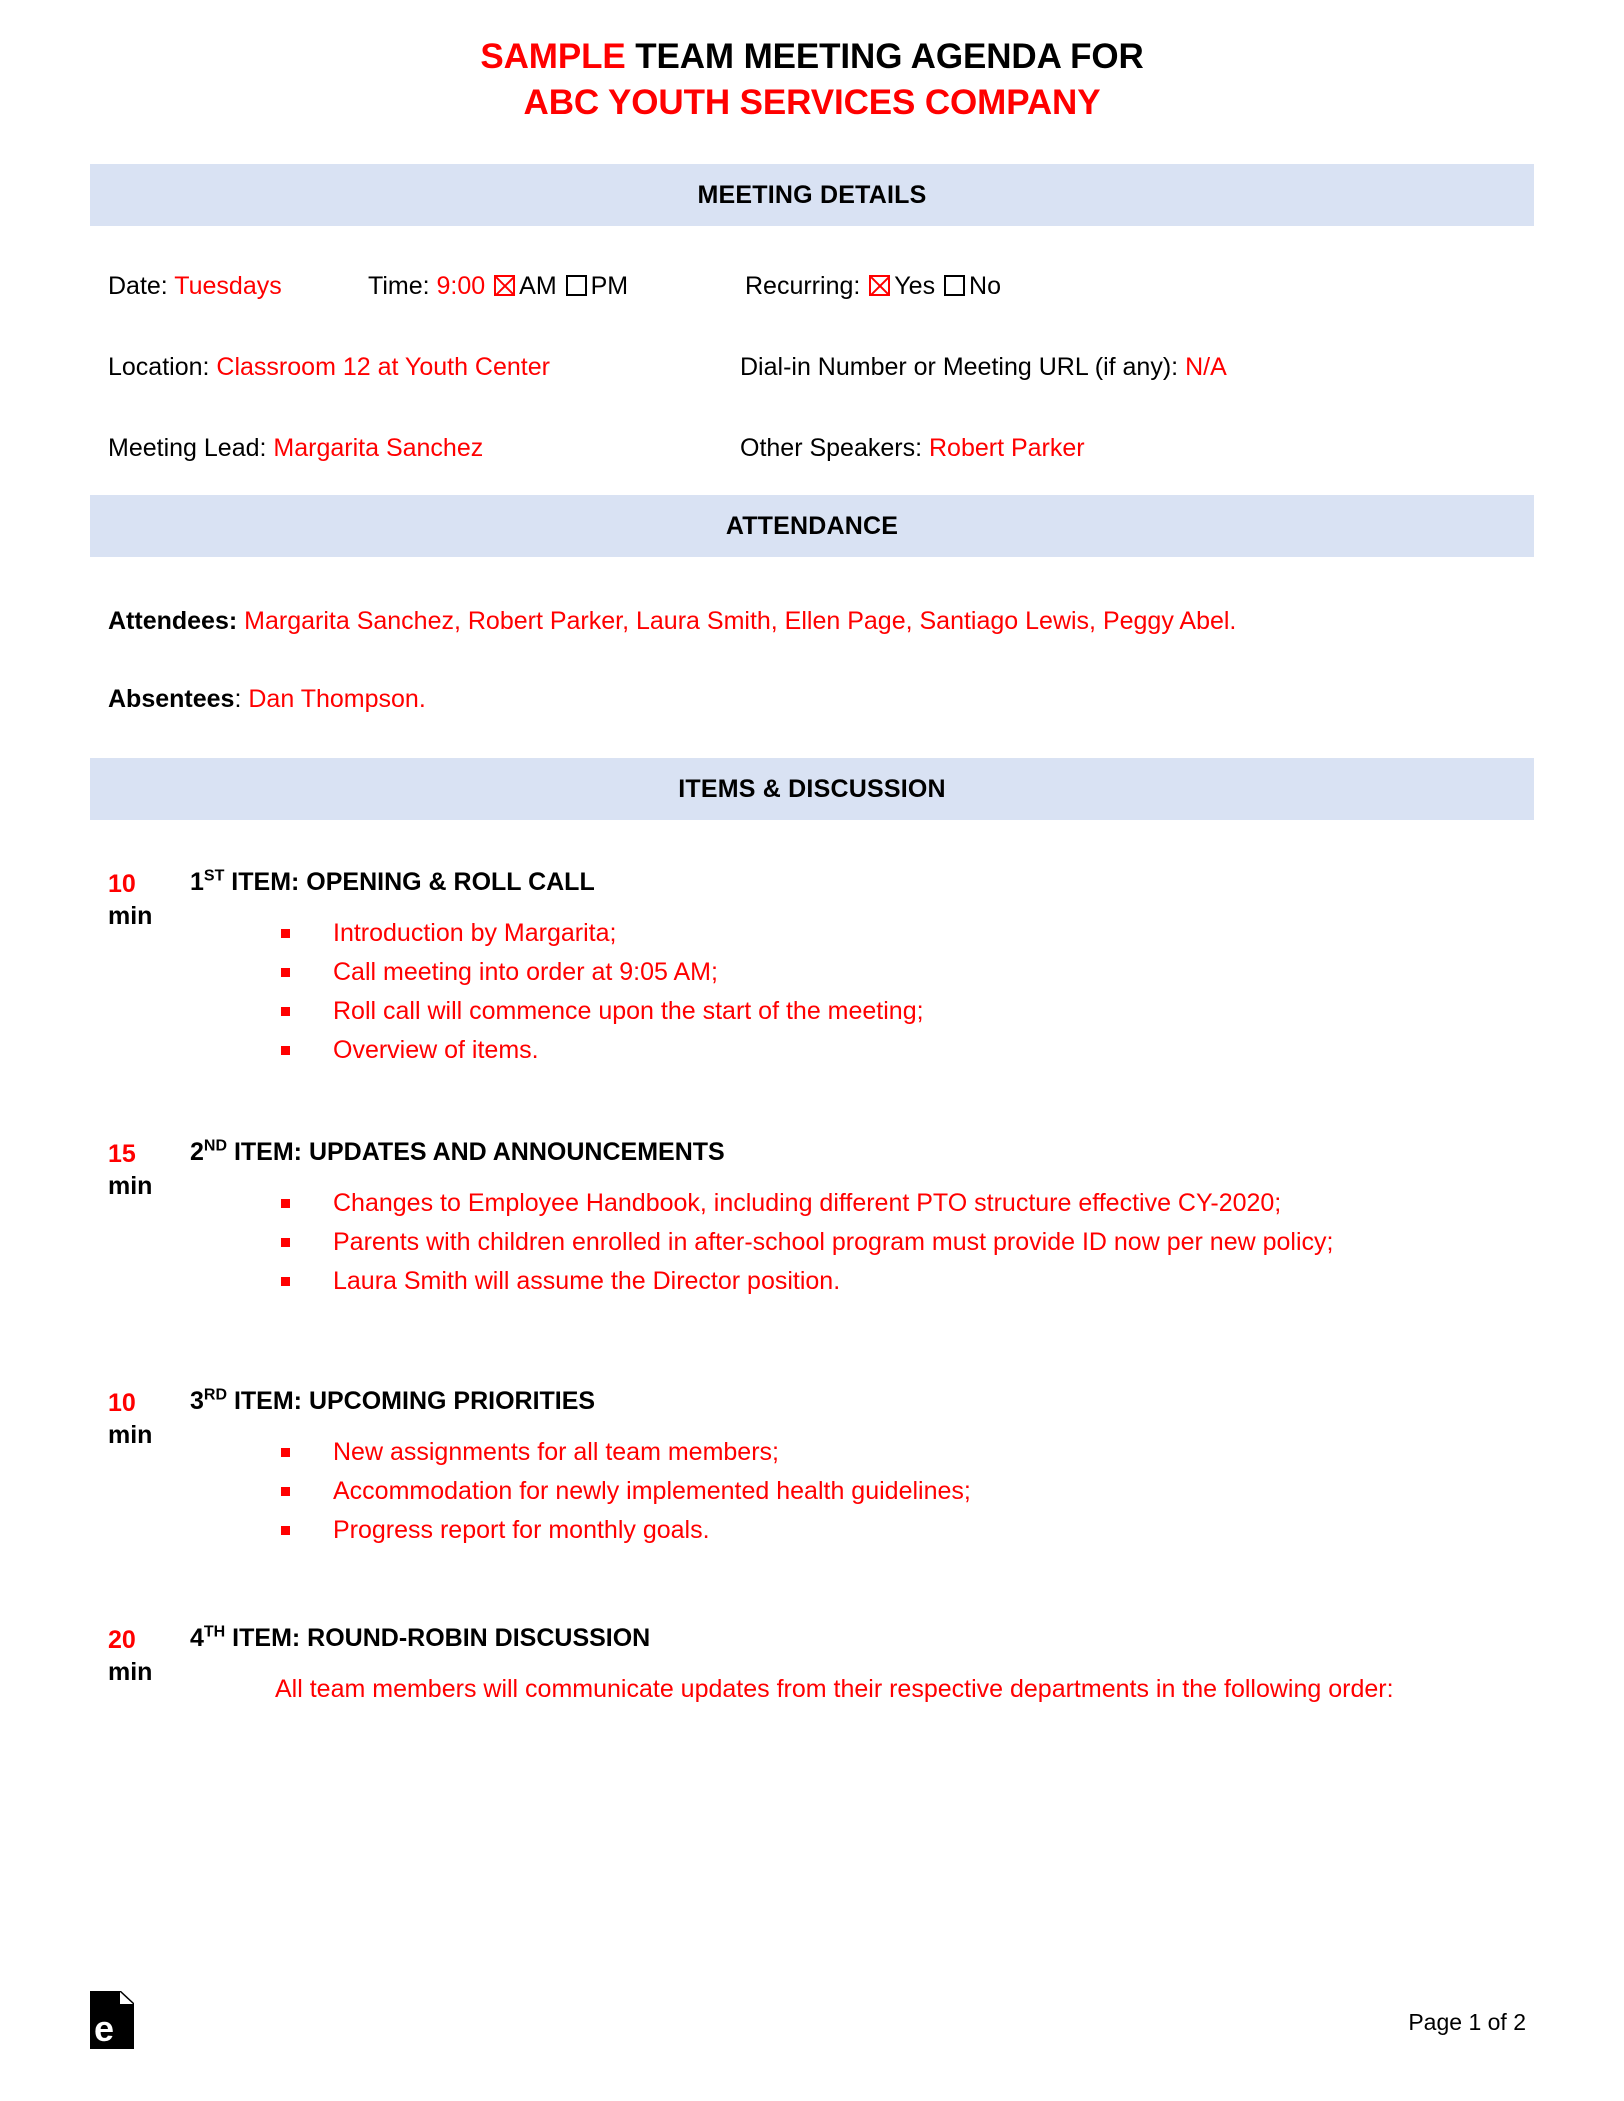 The width and height of the screenshot is (1624, 2101). What do you see at coordinates (233, 621) in the screenshot?
I see `attendees-colon: :` at bounding box center [233, 621].